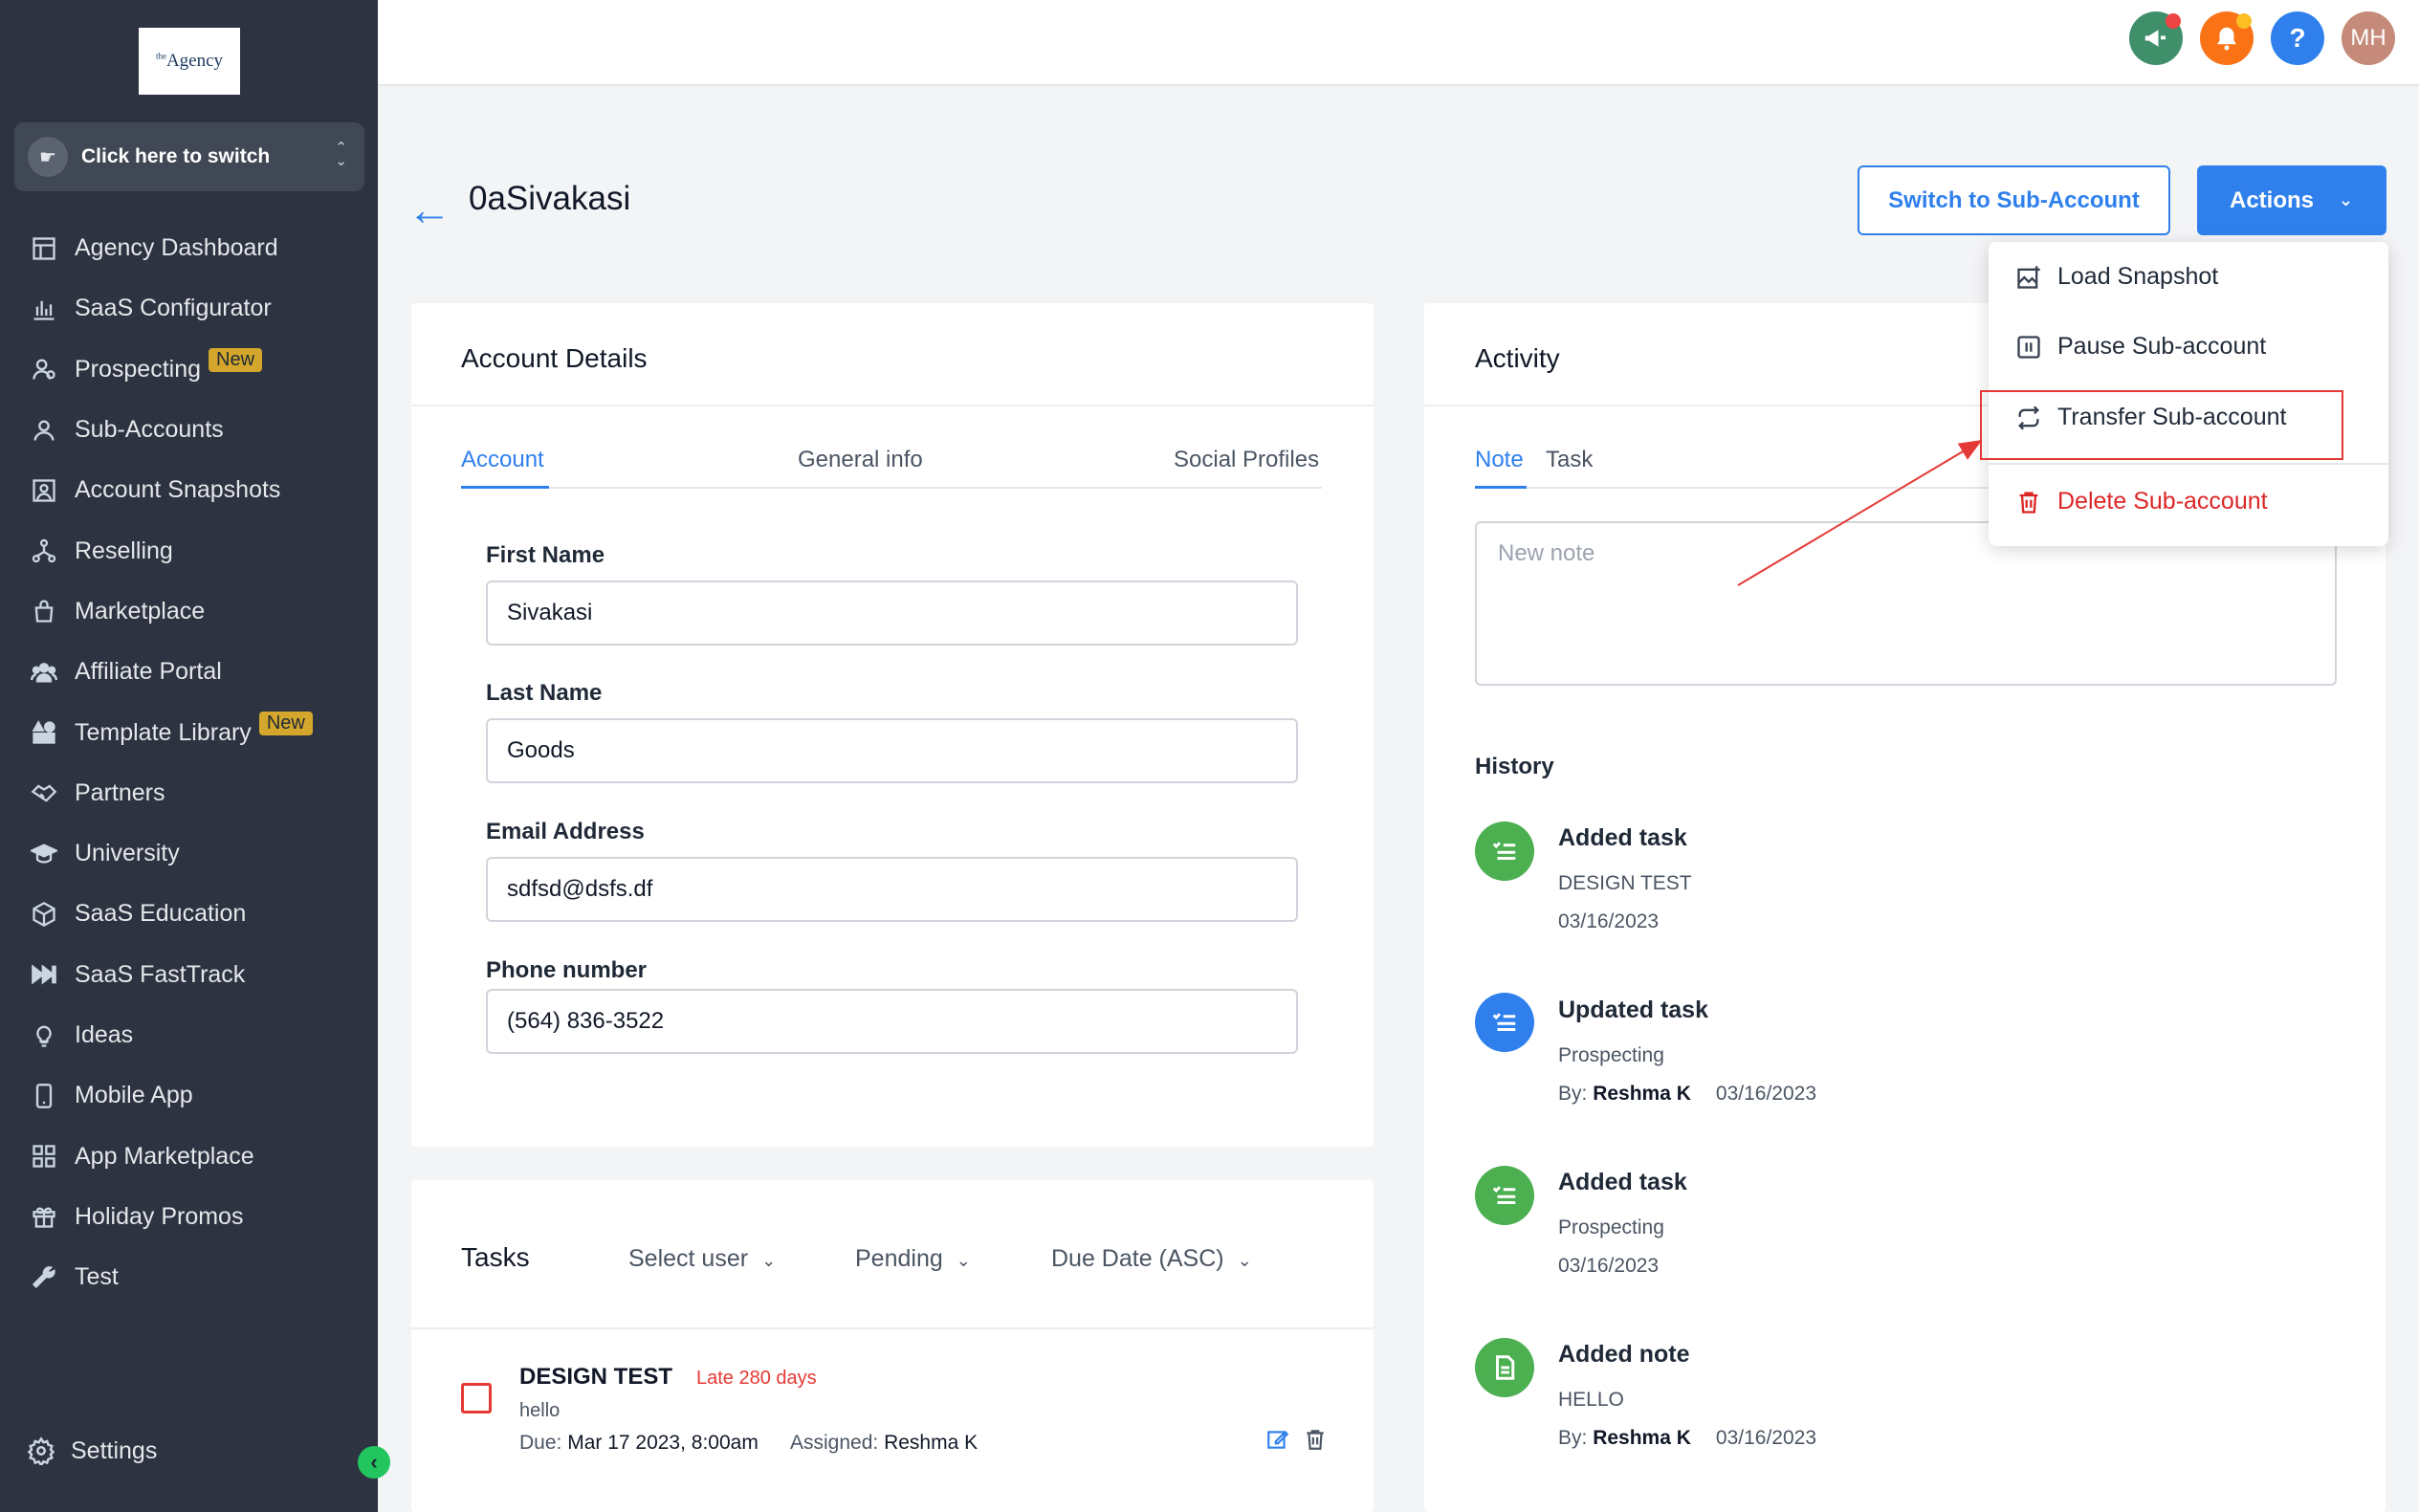  Describe the element at coordinates (892, 1328) in the screenshot. I see `card-divider` at that location.